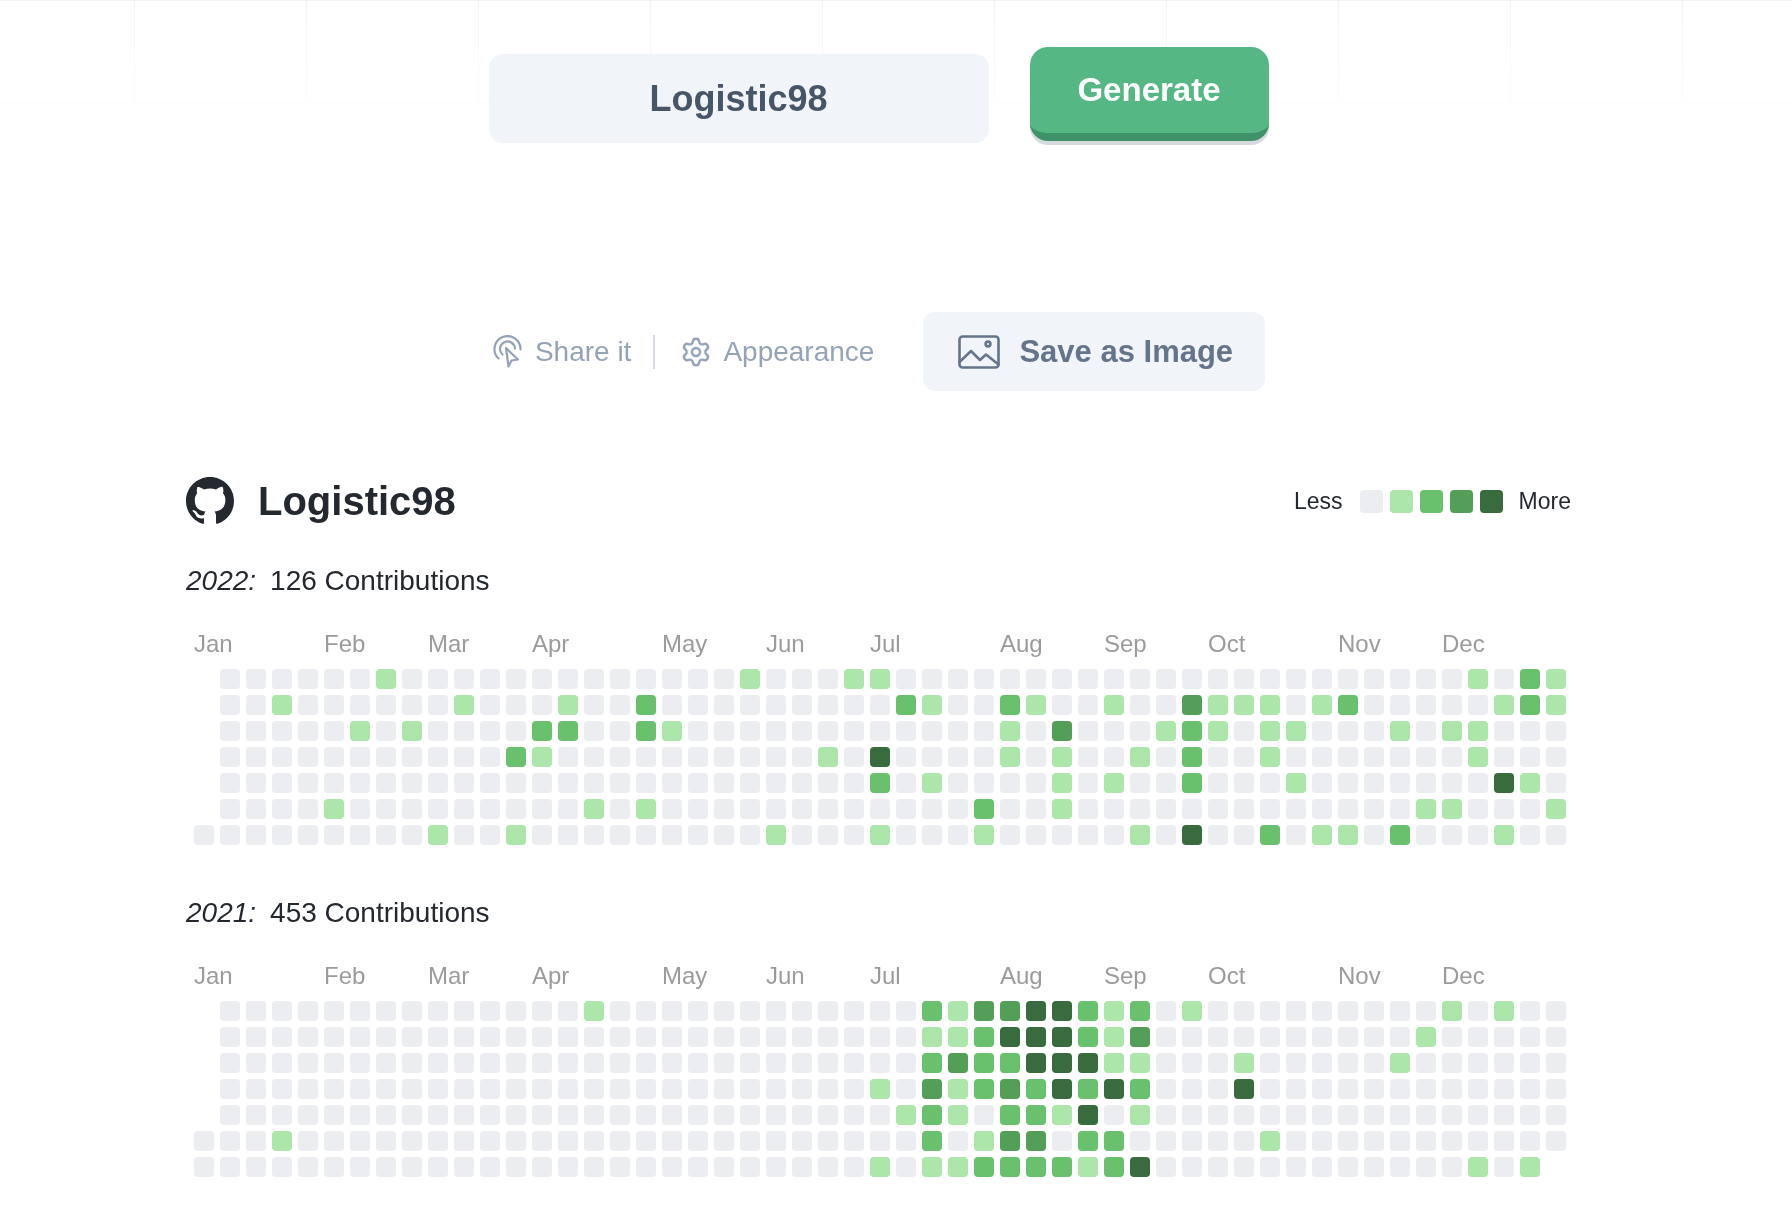 The height and width of the screenshot is (1212, 1792). I want to click on more-label: More, so click(1544, 501).